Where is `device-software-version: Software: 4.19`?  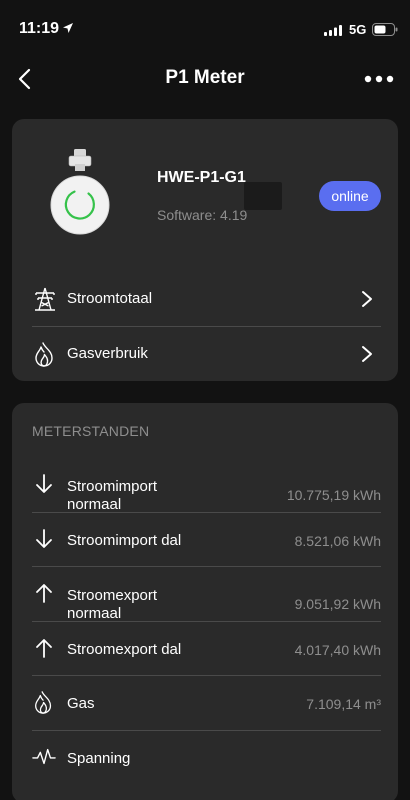 device-software-version: Software: 4.19 is located at coordinates (202, 215).